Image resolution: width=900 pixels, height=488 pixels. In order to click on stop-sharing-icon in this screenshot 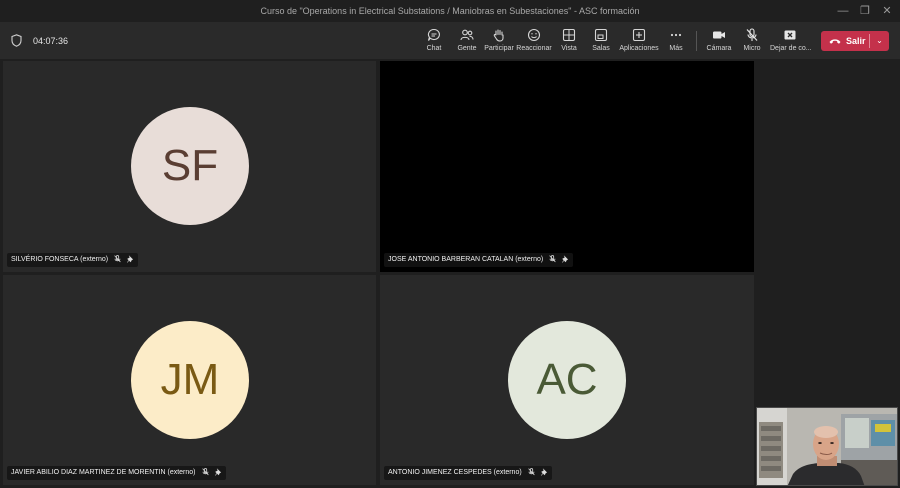, I will do `click(790, 35)`.